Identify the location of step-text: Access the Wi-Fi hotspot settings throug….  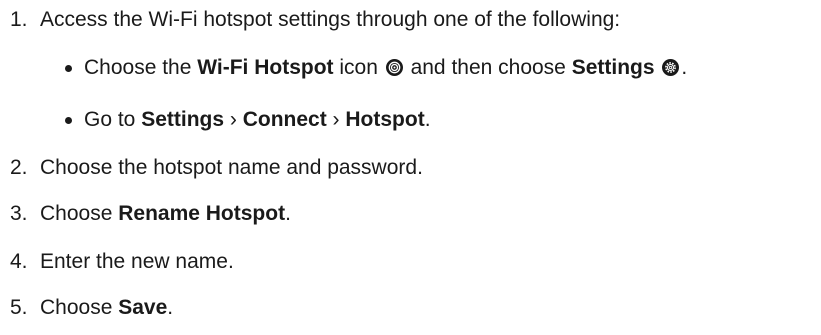
(330, 19).